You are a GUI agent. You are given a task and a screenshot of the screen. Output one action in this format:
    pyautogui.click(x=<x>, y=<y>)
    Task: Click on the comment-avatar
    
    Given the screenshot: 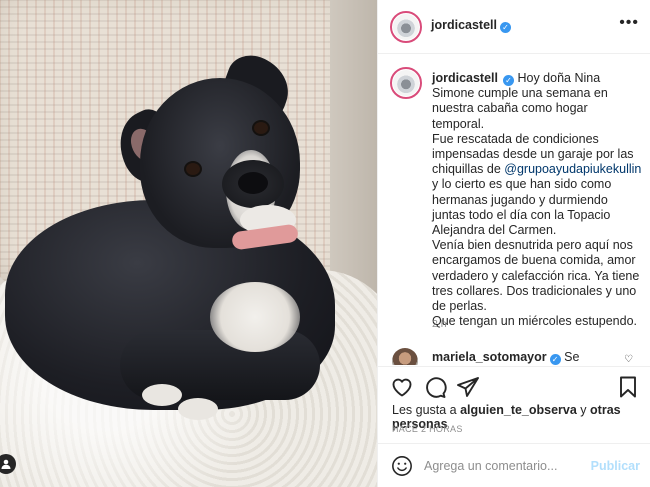 What is the action you would take?
    pyautogui.click(x=405, y=356)
    